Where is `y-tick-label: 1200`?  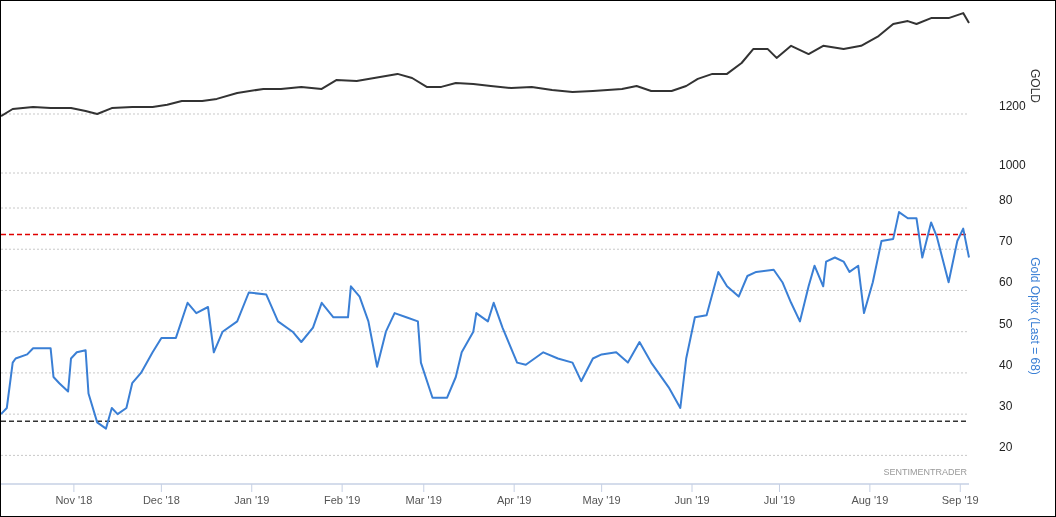 y-tick-label: 1200 is located at coordinates (1012, 106).